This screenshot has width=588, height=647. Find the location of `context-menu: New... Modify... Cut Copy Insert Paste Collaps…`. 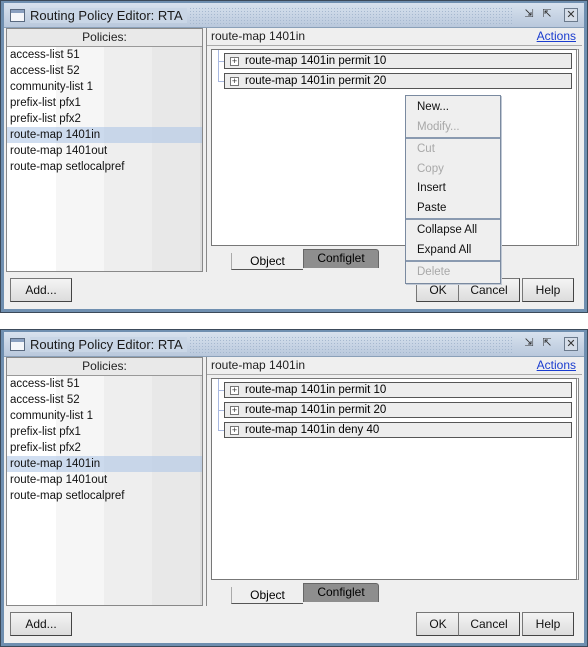

context-menu: New... Modify... Cut Copy Insert Paste Collaps… is located at coordinates (453, 189).